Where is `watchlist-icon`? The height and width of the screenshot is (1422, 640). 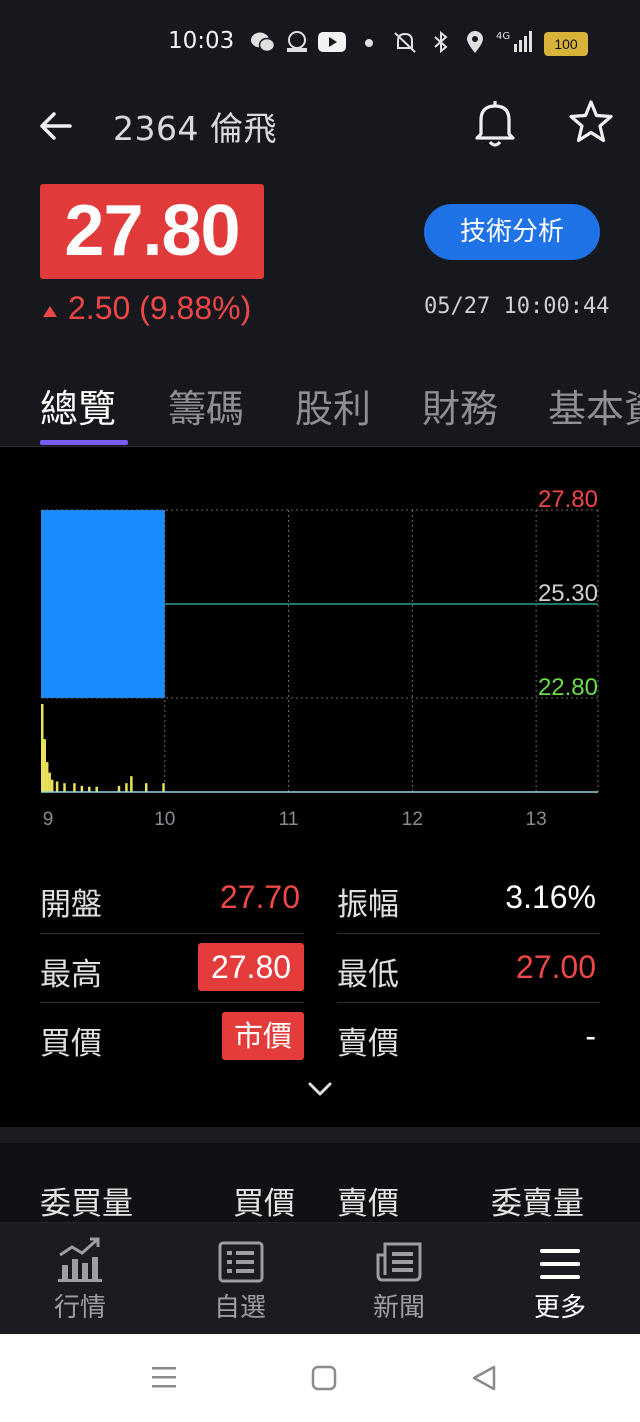 watchlist-icon is located at coordinates (241, 1262).